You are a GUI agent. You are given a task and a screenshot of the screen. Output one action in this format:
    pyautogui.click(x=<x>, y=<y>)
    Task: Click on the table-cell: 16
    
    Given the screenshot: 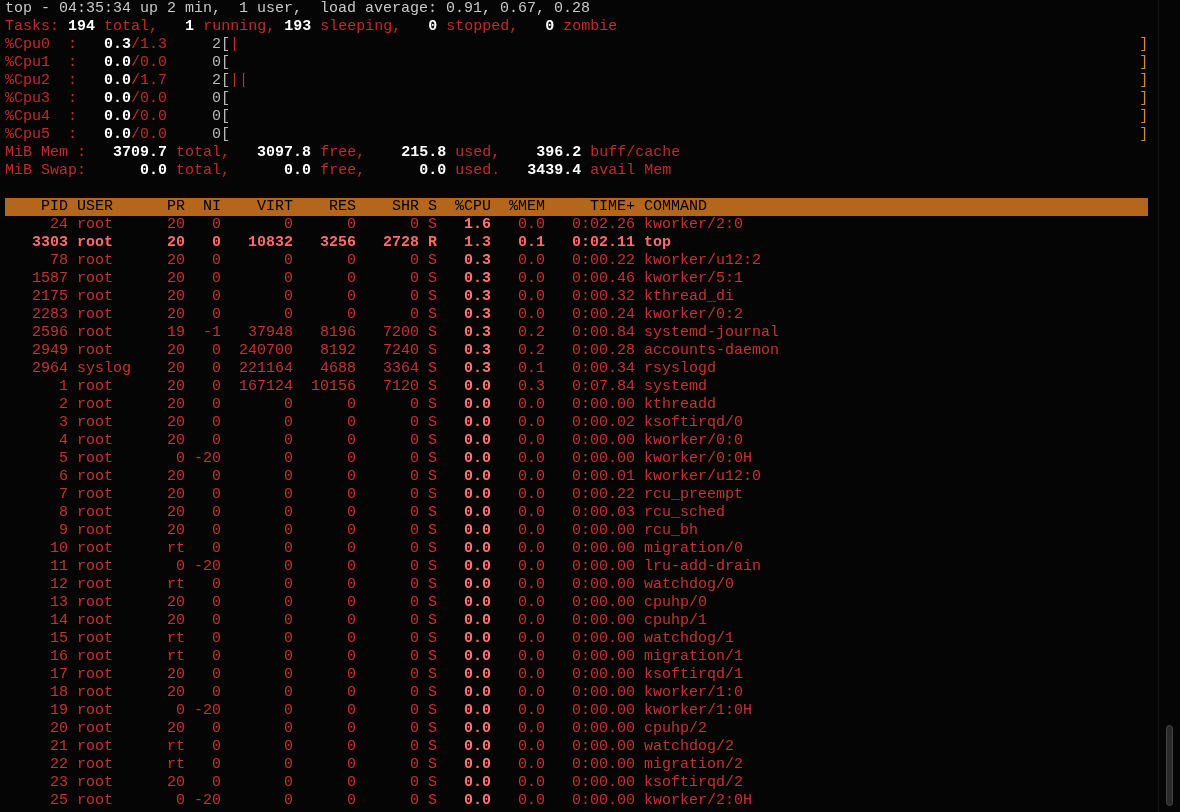 What is the action you would take?
    pyautogui.click(x=59, y=656)
    